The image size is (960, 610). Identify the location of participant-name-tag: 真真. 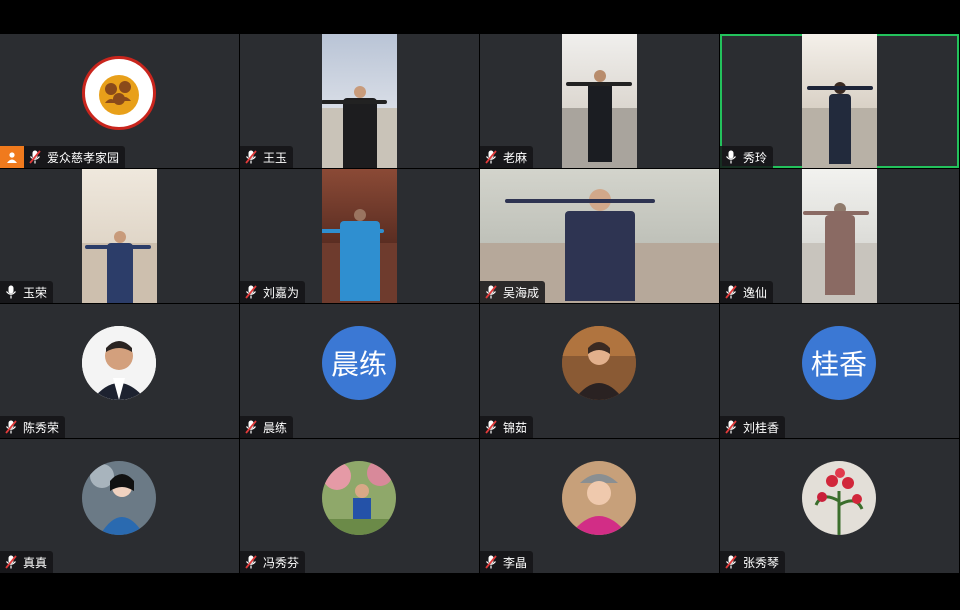
(27, 562).